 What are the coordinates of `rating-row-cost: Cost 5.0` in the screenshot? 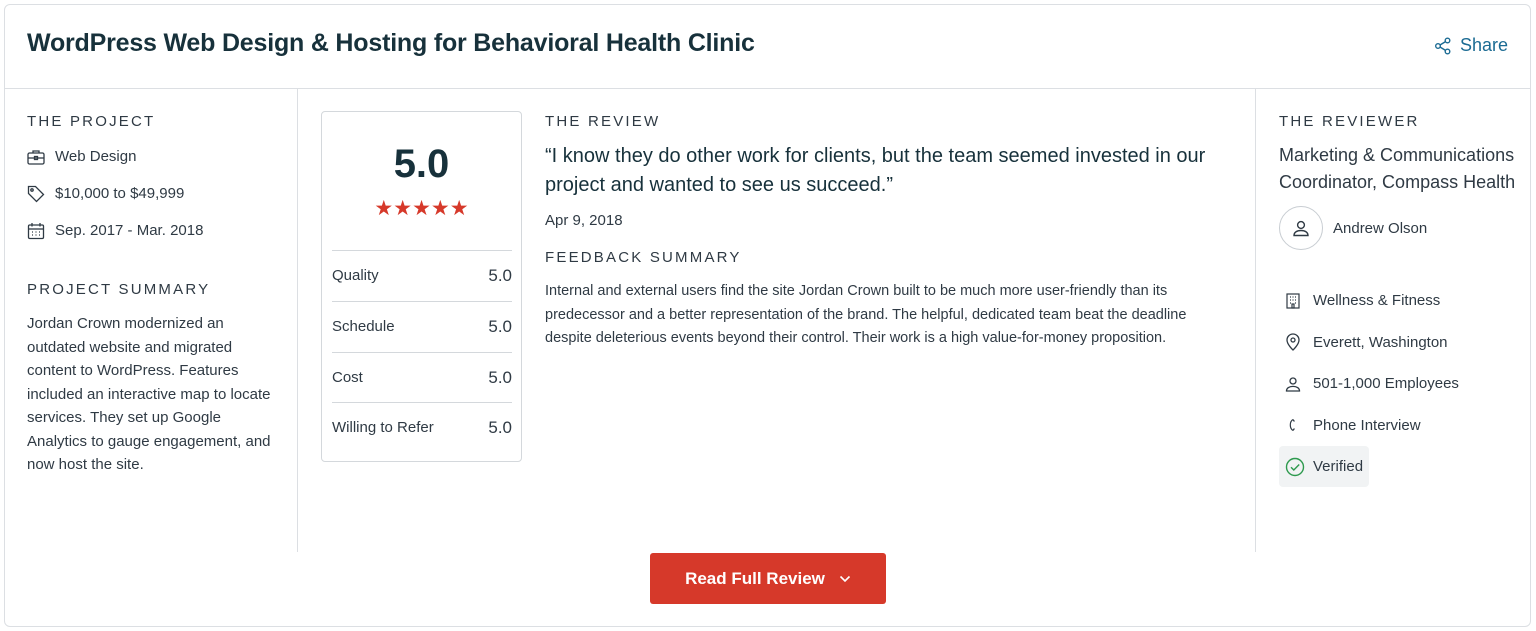 It's located at (422, 377).